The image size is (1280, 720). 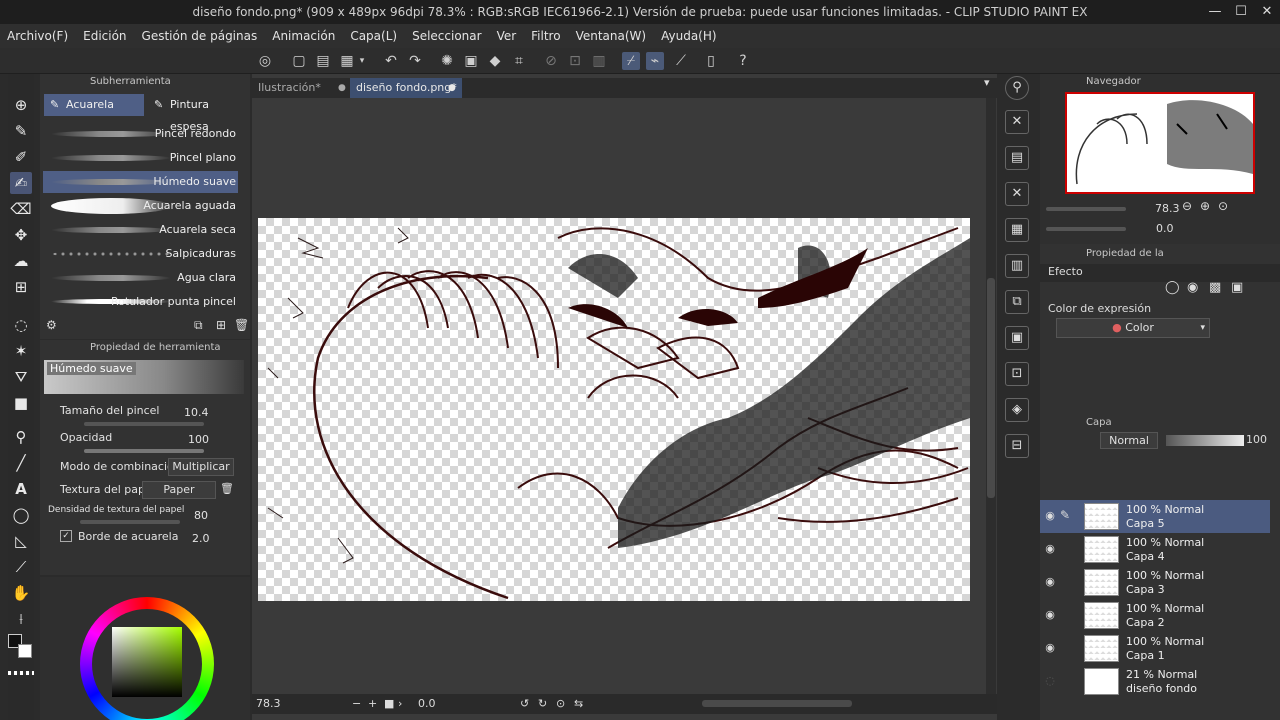 I want to click on navigator-zoom-slider, so click(x=1086, y=209).